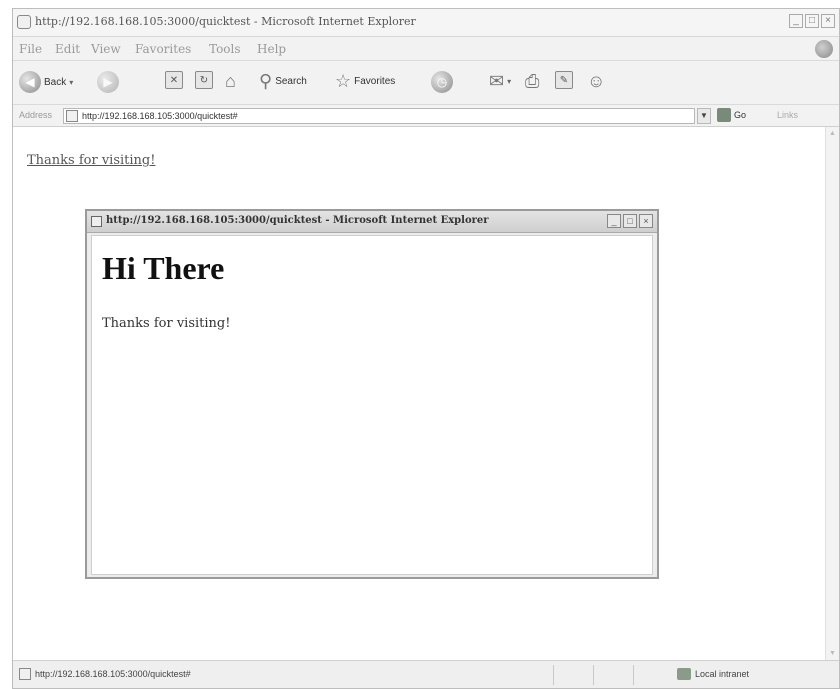  Describe the element at coordinates (24, 22) in the screenshot. I see `ie-page-icon` at that location.